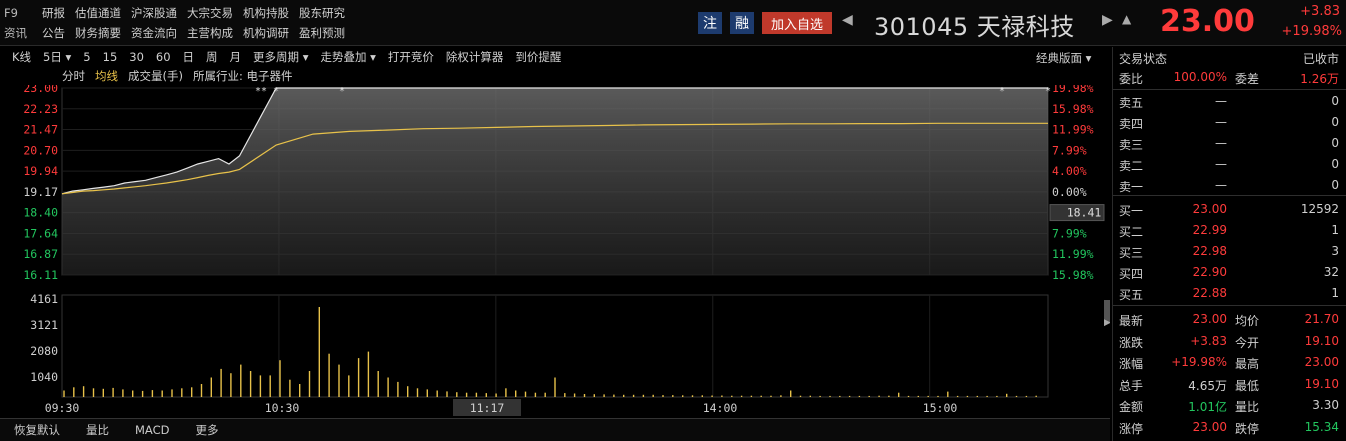  Describe the element at coordinates (62, 408) in the screenshot. I see `time-tick-label: 09:30` at that location.